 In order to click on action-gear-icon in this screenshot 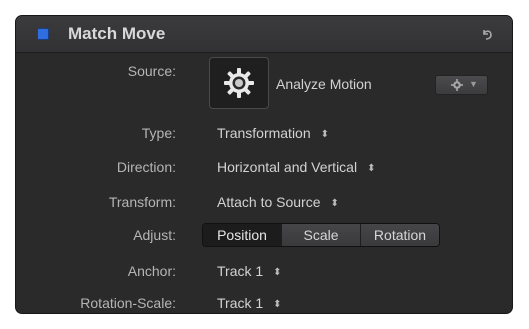, I will do `click(457, 85)`.